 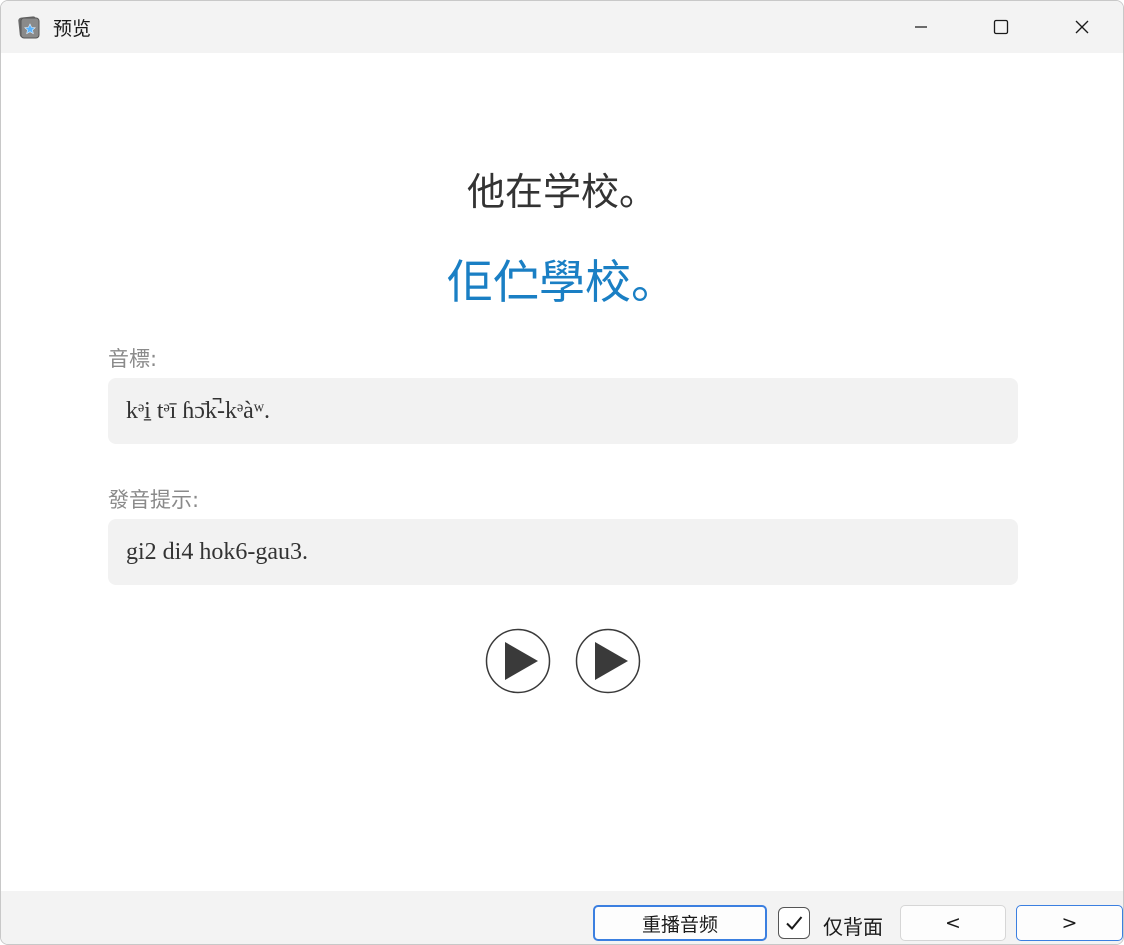 I want to click on play-audio-1-button, so click(x=518, y=661).